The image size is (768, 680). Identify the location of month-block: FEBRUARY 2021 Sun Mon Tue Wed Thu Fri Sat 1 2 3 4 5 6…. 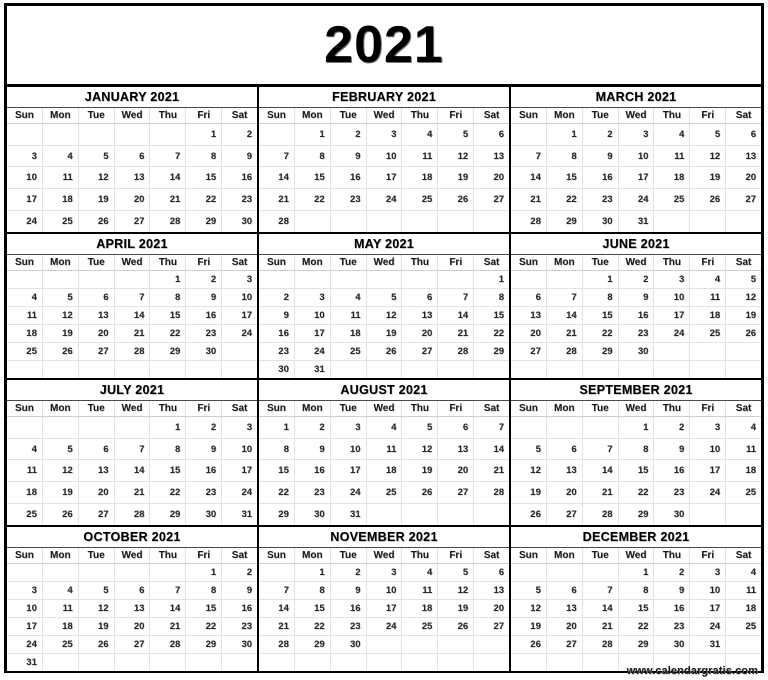
(385, 159).